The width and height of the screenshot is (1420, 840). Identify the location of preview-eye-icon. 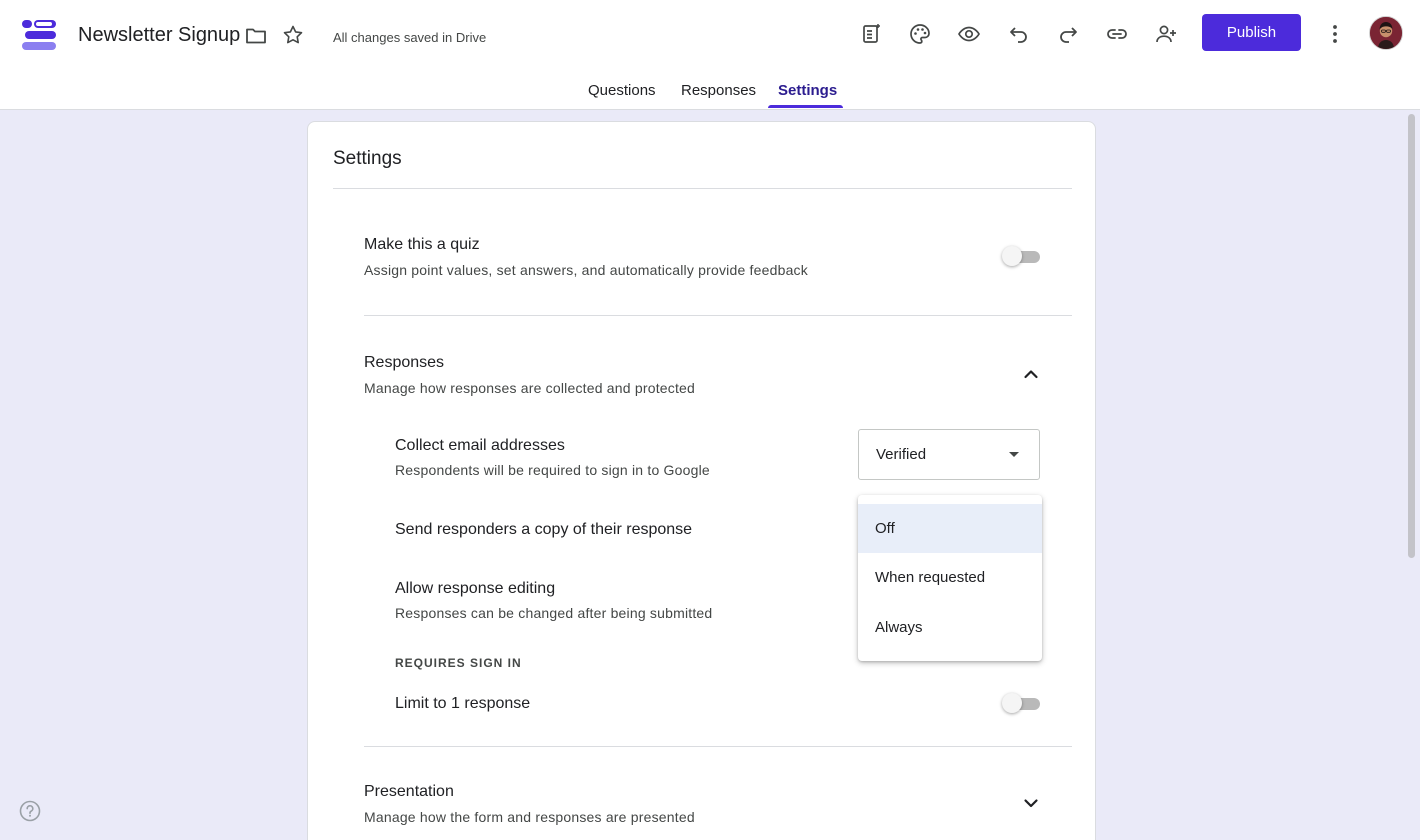
(969, 34).